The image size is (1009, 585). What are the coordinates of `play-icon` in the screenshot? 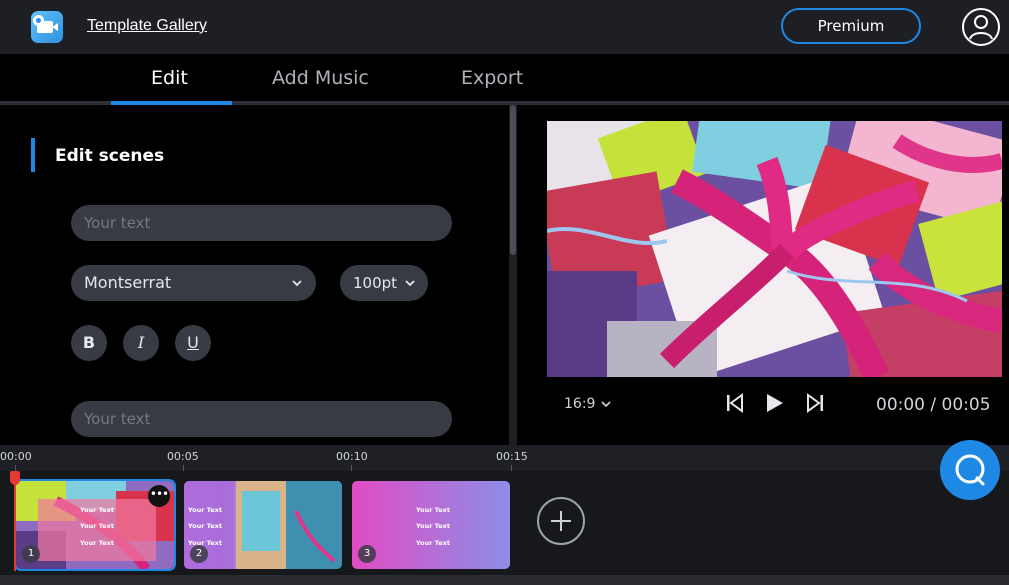 It's located at (774, 403).